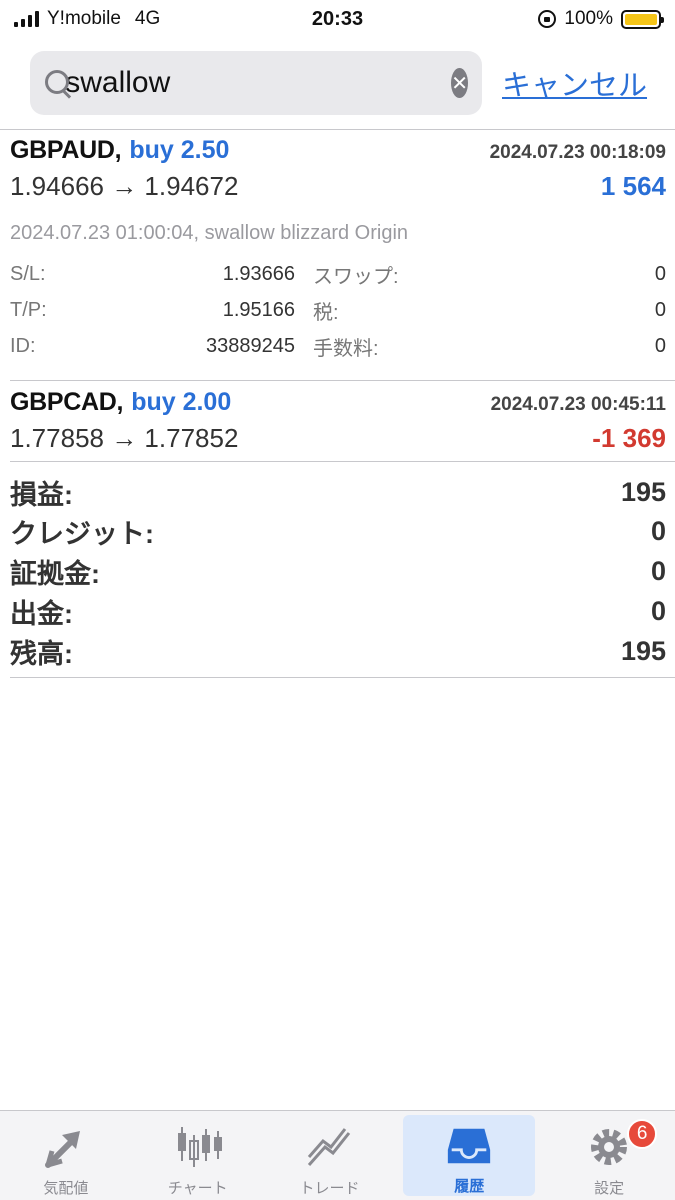  Describe the element at coordinates (82, 533) in the screenshot. I see `credit-label: クレジット:` at that location.